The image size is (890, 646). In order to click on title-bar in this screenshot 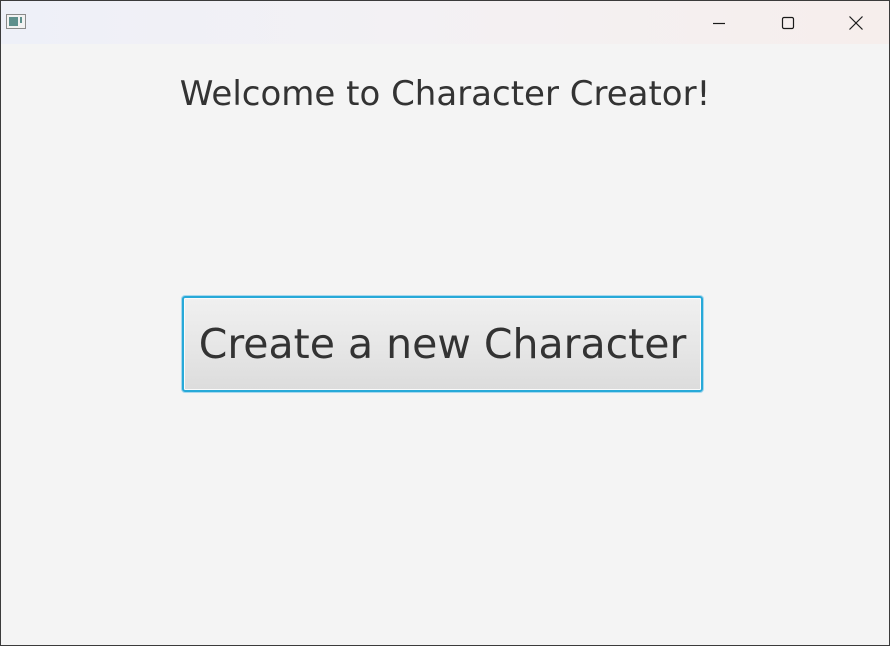, I will do `click(445, 22)`.